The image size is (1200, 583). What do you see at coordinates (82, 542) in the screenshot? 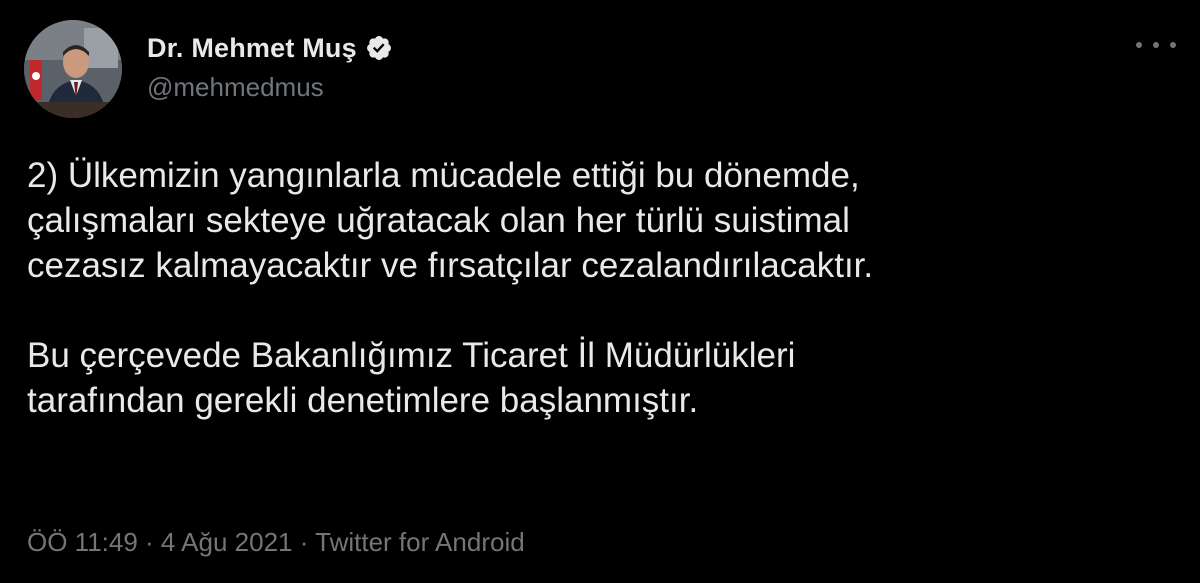
I see `tweet-time: ÖÖ 11:49` at bounding box center [82, 542].